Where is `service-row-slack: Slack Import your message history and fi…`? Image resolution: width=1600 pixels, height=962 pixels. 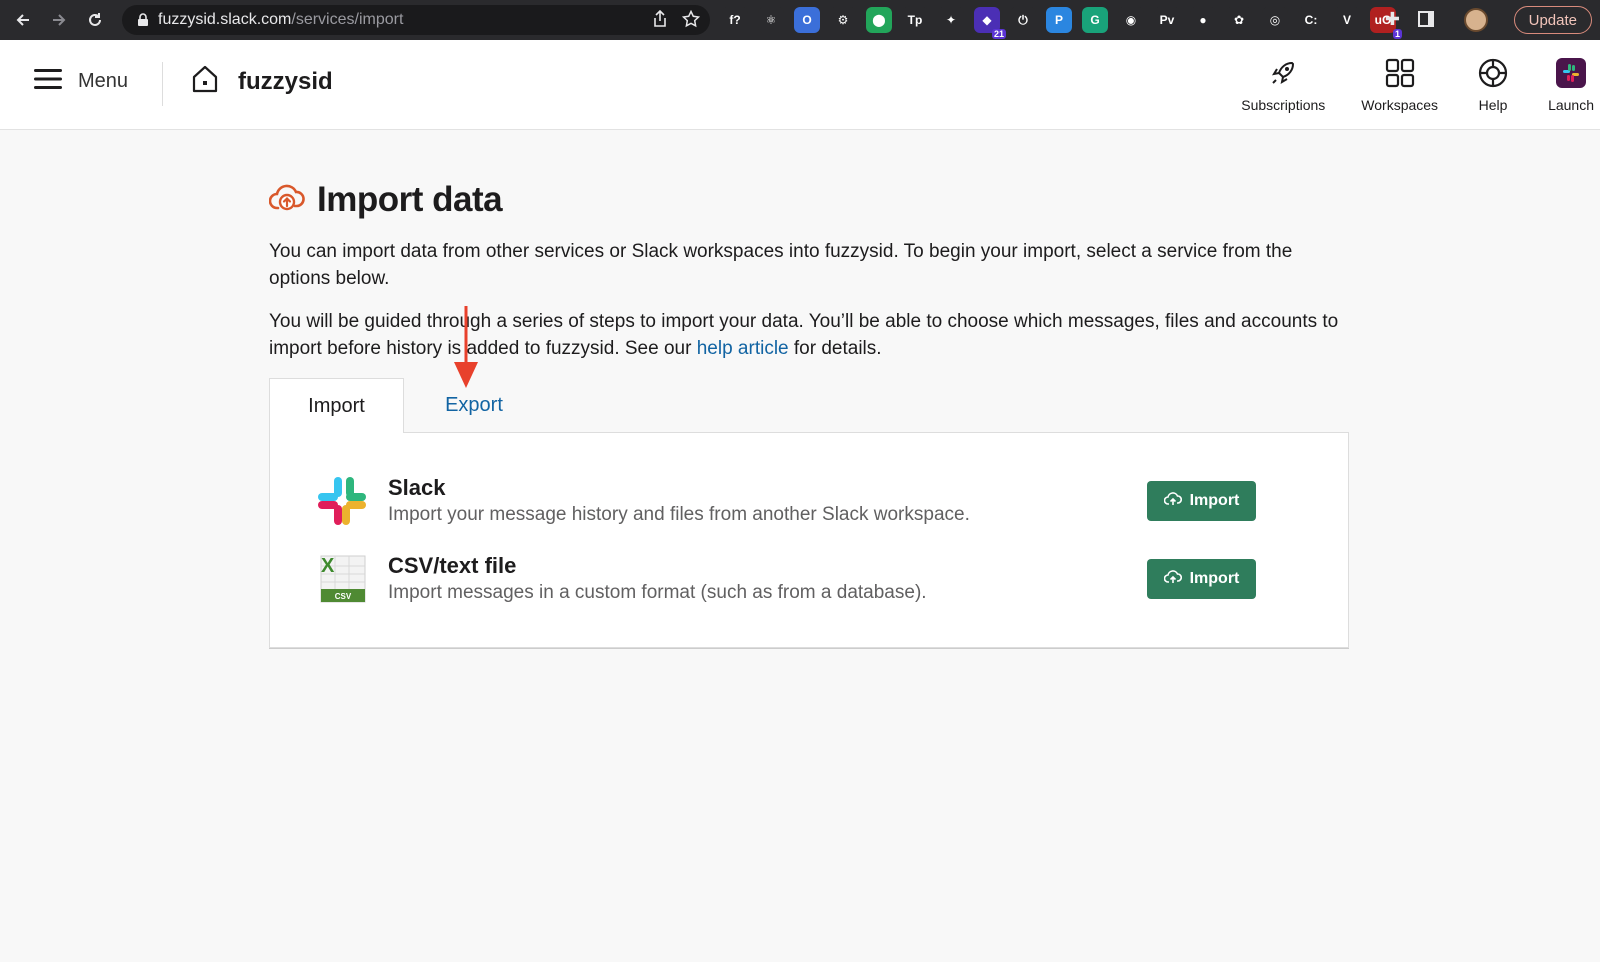 service-row-slack: Slack Import your message history and fi… is located at coordinates (814, 501).